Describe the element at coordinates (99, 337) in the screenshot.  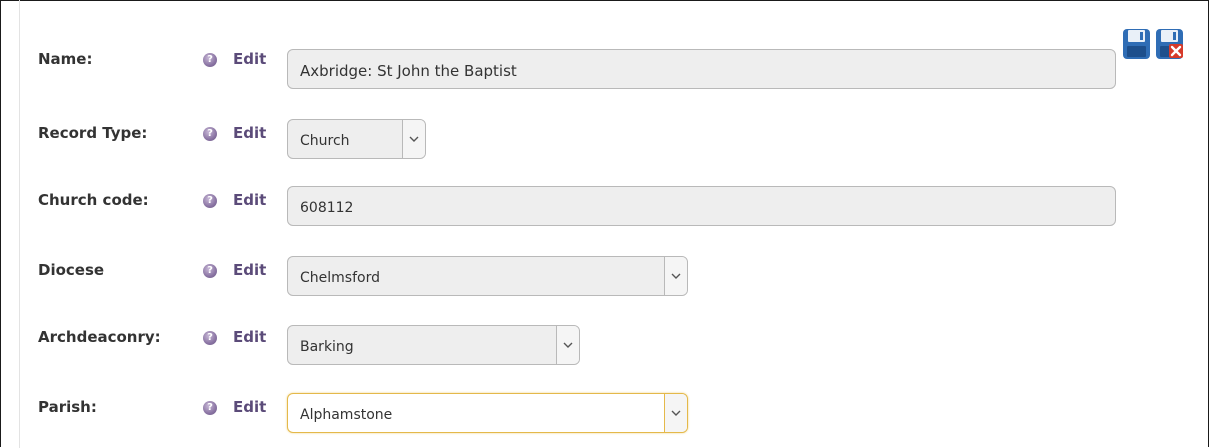
I see `field-label: Archdeaconry:` at that location.